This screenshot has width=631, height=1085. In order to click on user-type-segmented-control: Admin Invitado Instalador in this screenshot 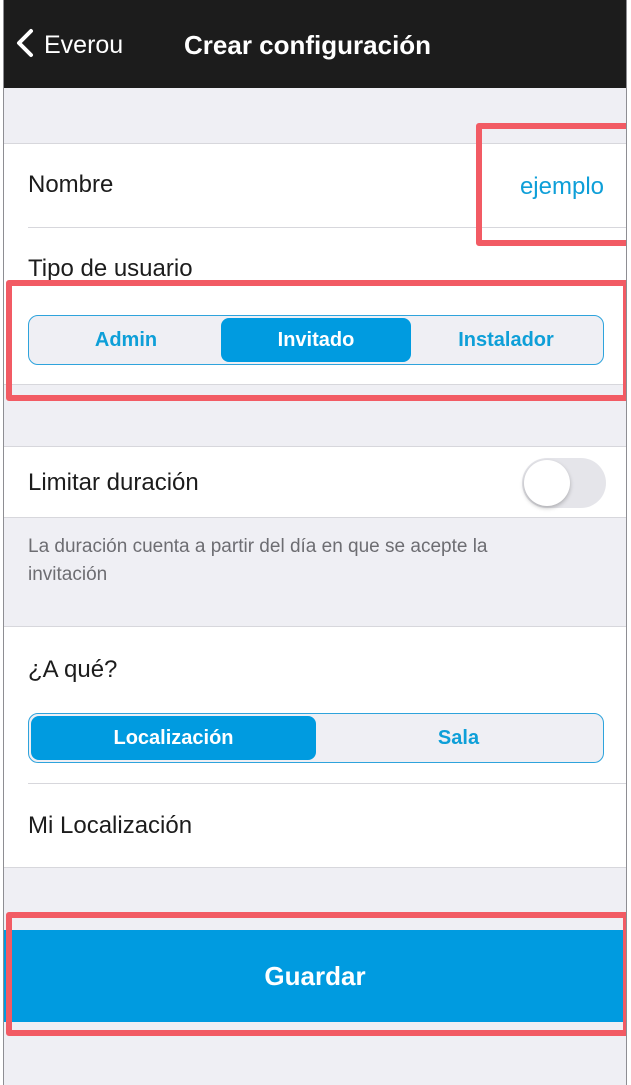, I will do `click(316, 340)`.